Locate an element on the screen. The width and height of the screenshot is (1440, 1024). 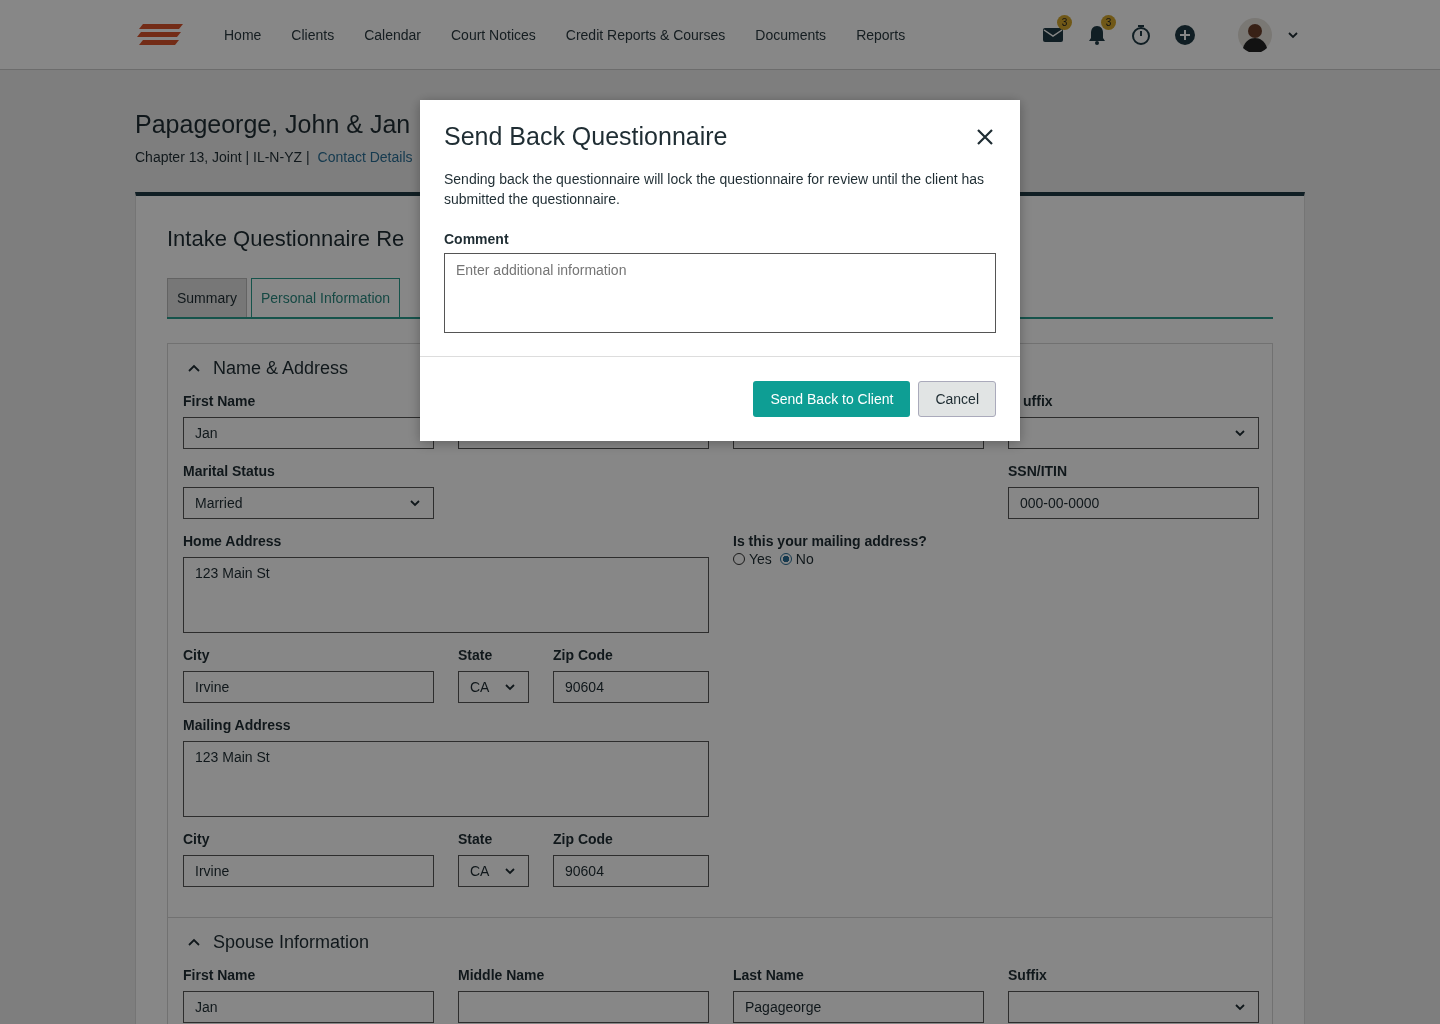
field-label: Suffix is located at coordinates (1028, 976).